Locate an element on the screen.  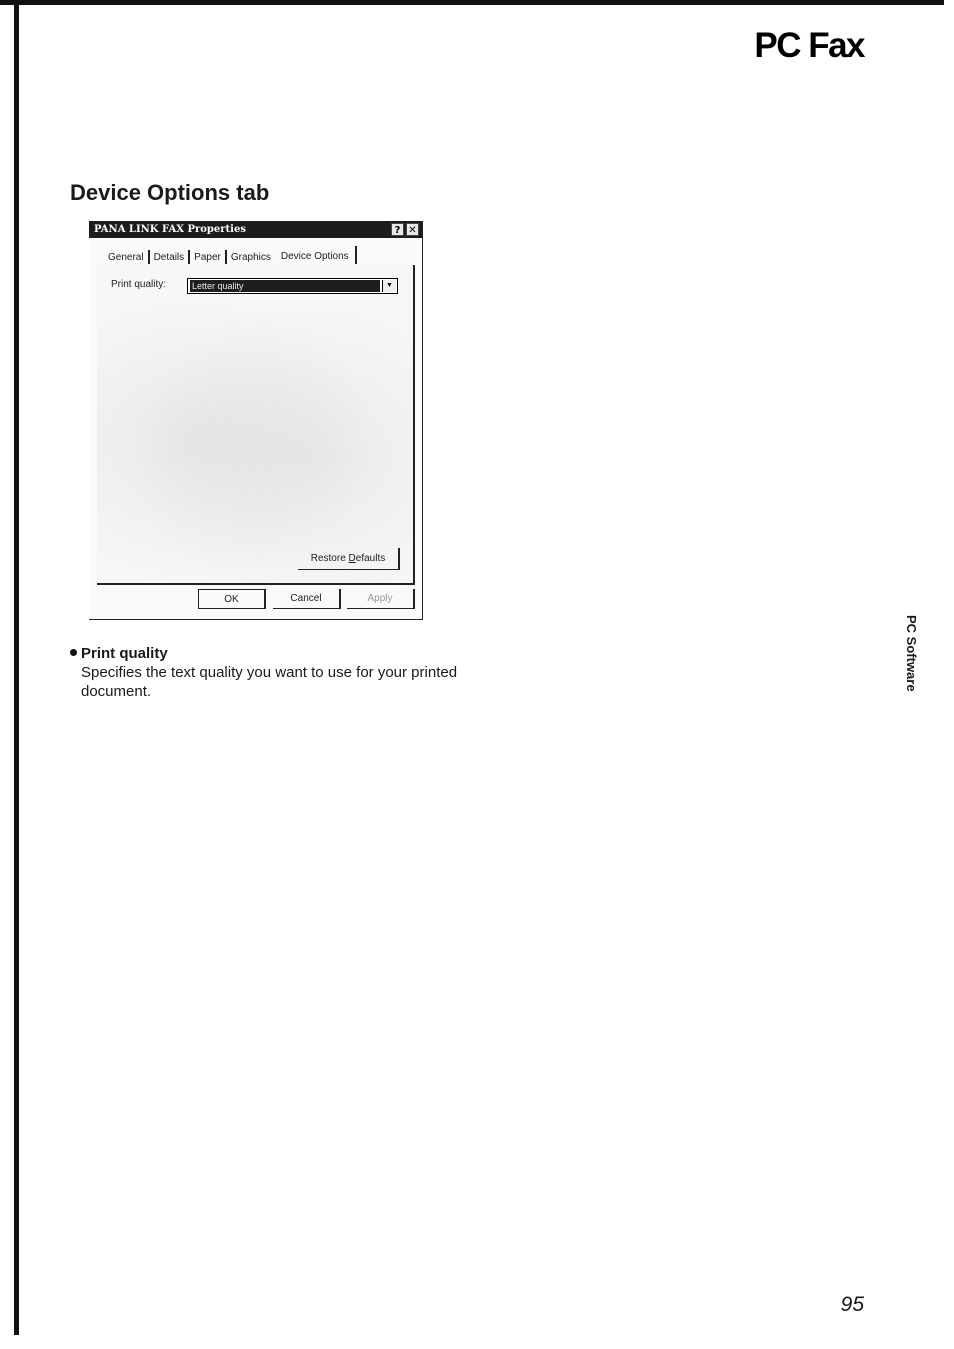
print-quality-value: Letter quality is located at coordinates (285, 286).